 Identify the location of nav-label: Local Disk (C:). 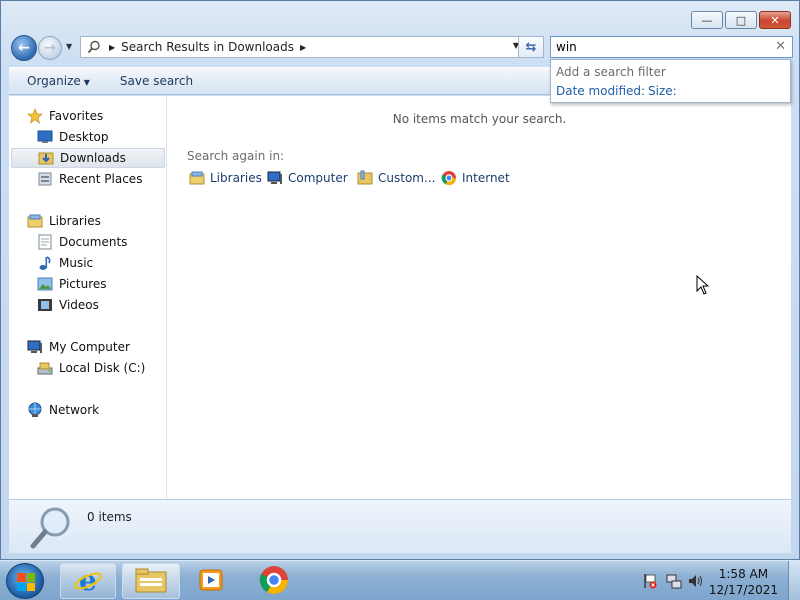
(102, 368).